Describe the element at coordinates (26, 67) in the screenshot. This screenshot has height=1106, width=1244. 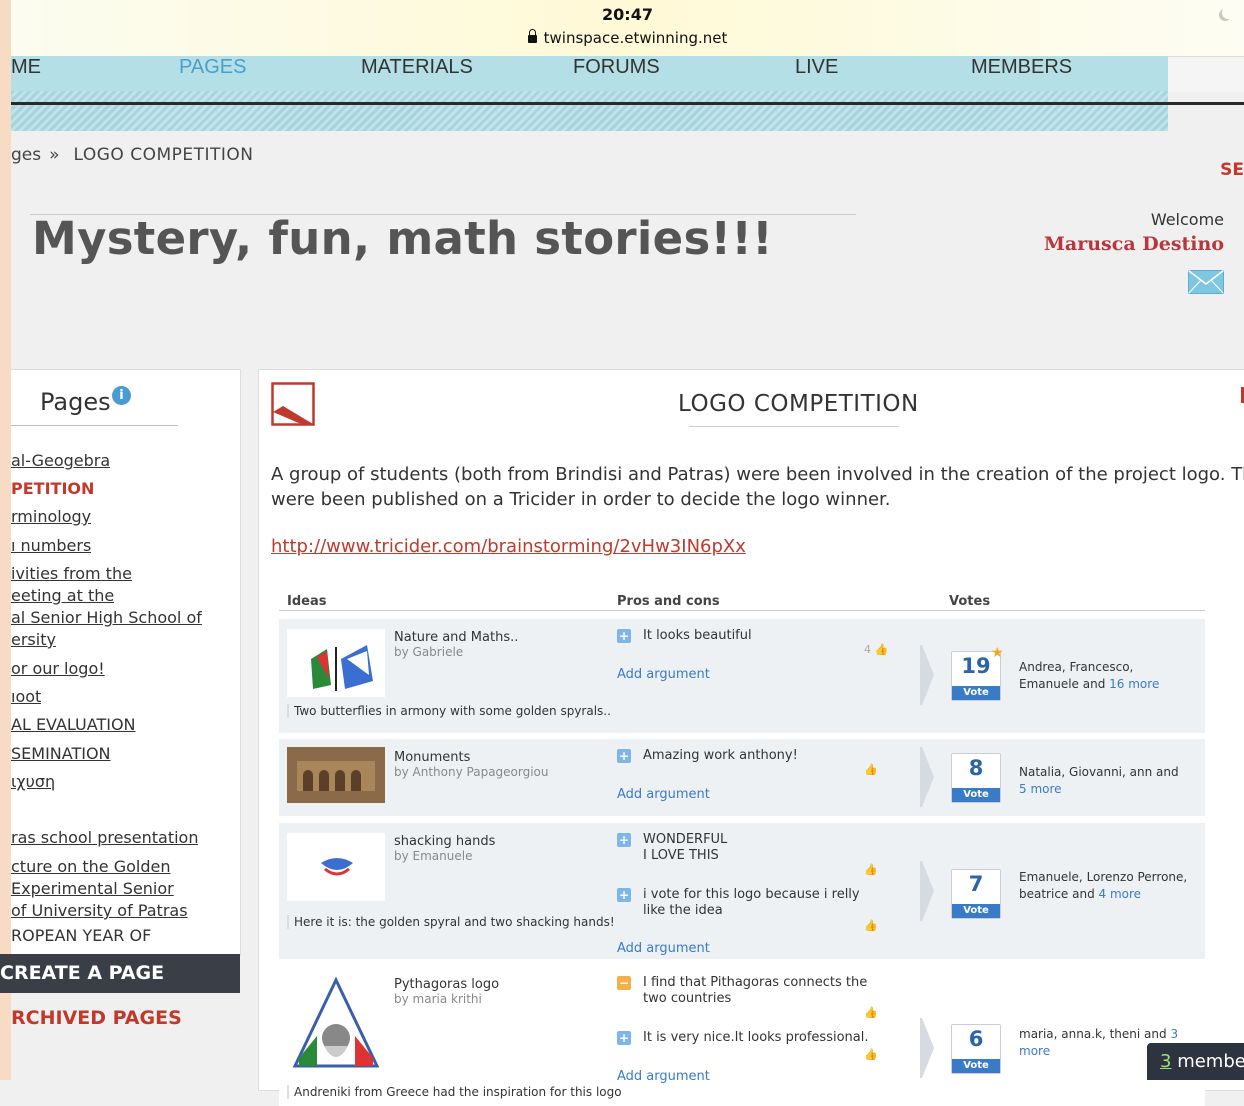
I see `nav-home: ME` at that location.